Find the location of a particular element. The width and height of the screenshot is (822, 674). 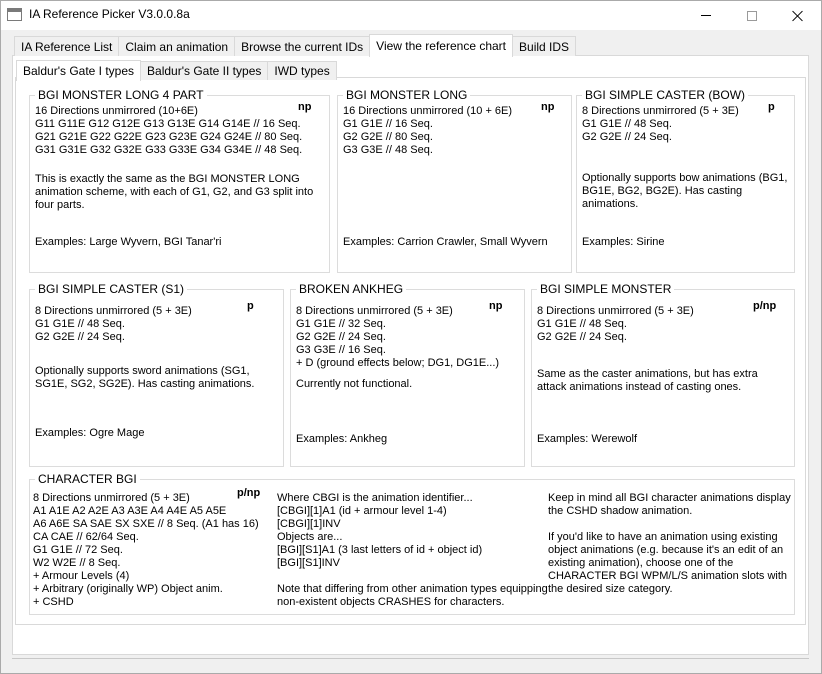

examples-text: Examples: Sirine is located at coordinates (623, 242).